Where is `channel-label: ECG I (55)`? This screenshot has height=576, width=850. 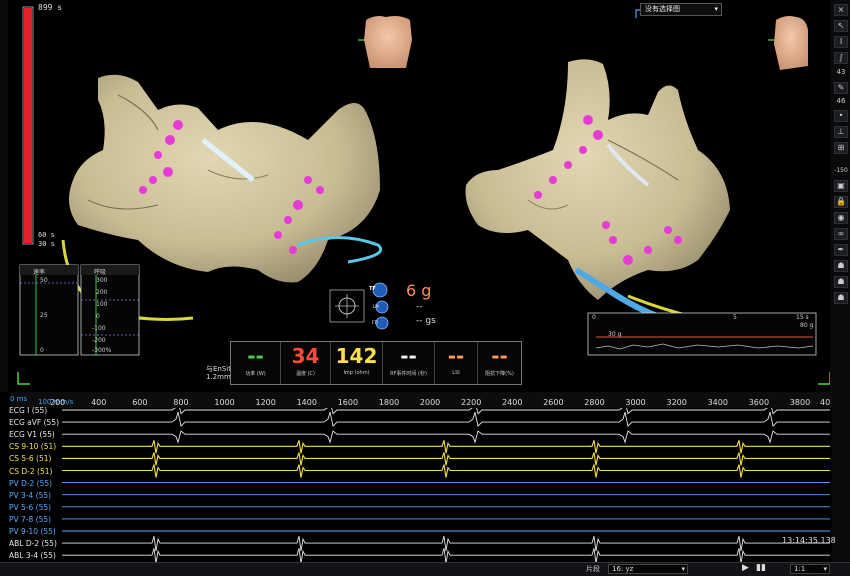
channel-label: ECG I (55) is located at coordinates (28, 410).